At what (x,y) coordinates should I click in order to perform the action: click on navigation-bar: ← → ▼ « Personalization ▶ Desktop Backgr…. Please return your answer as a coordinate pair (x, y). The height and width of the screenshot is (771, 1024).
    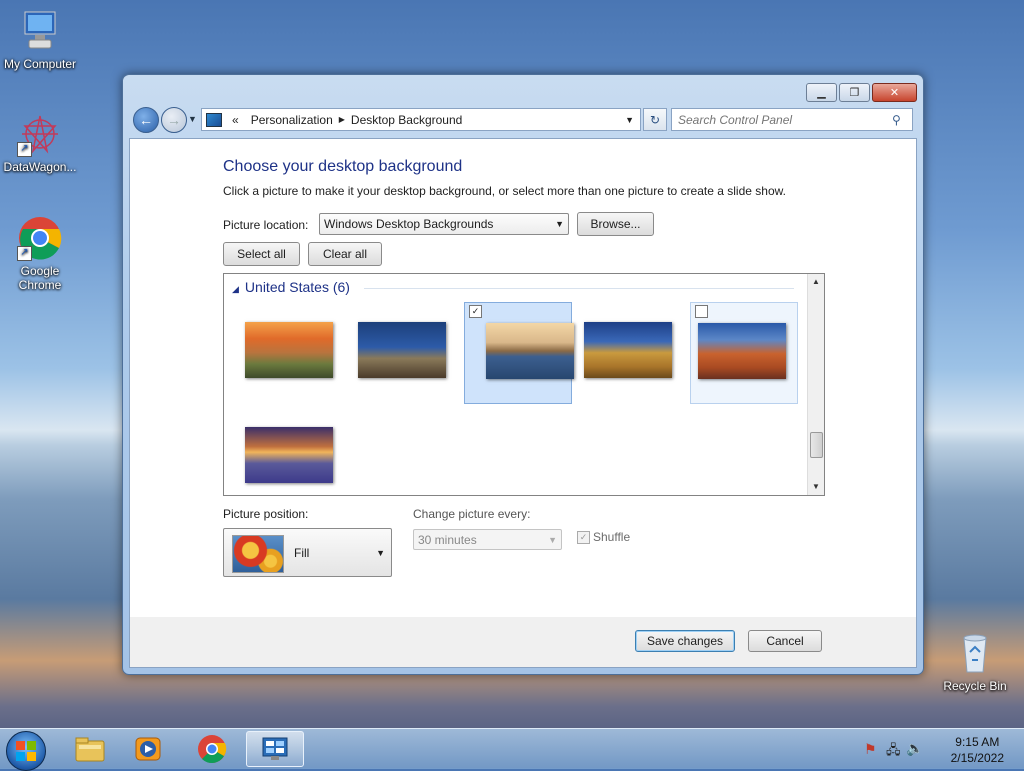
    Looking at the image, I should click on (522, 120).